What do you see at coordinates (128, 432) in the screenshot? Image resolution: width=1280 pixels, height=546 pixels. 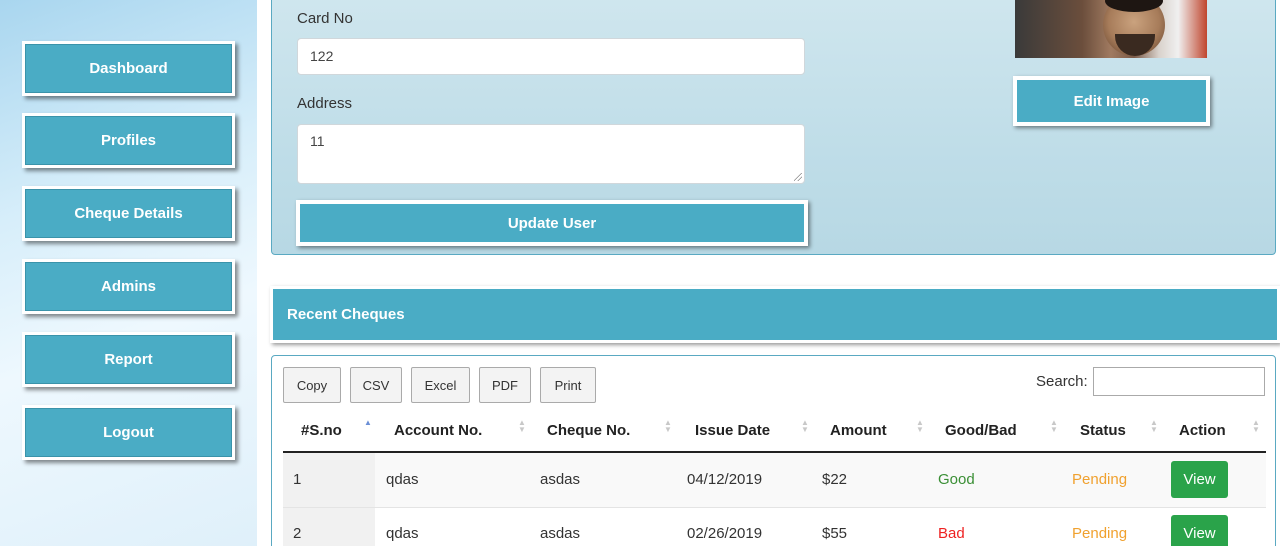 I see `sidebar-item-logout: Logout` at bounding box center [128, 432].